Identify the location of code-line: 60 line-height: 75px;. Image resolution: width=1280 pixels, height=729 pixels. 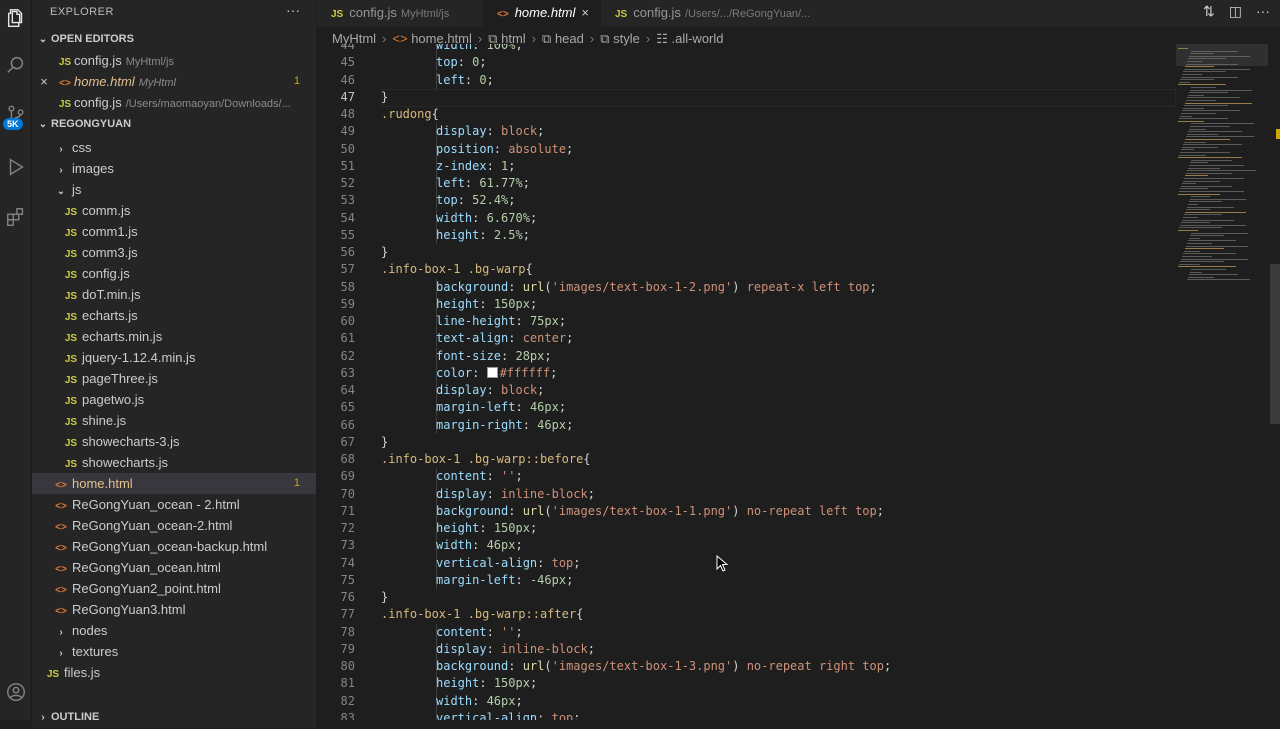
(747, 321).